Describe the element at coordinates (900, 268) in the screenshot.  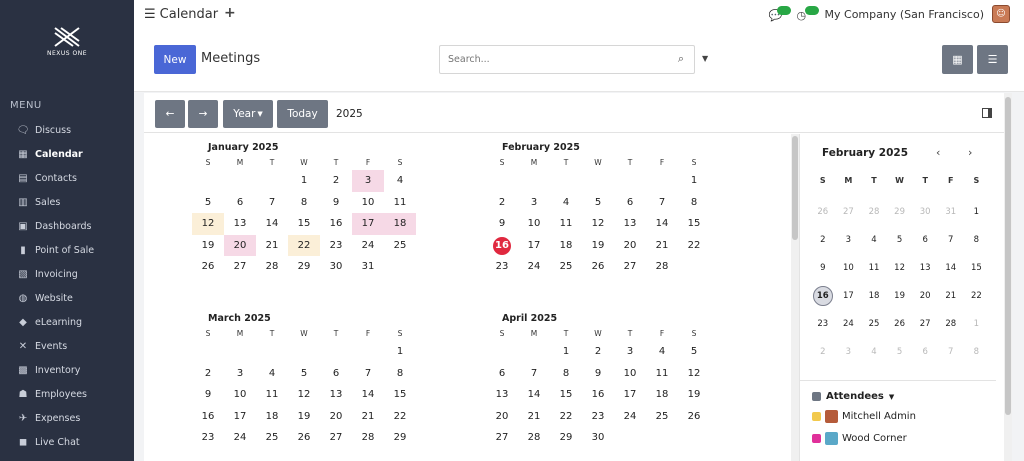
I see `mini-day-cell: 12` at that location.